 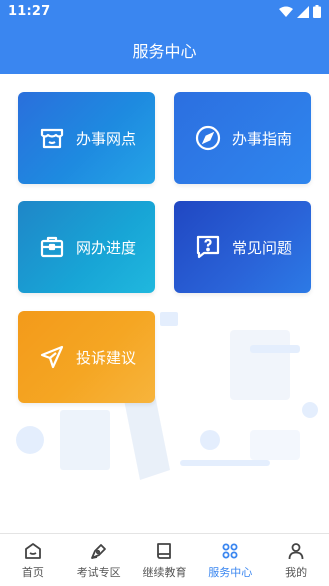 I want to click on service-card-complaint: 投诉建议, so click(x=86, y=357).